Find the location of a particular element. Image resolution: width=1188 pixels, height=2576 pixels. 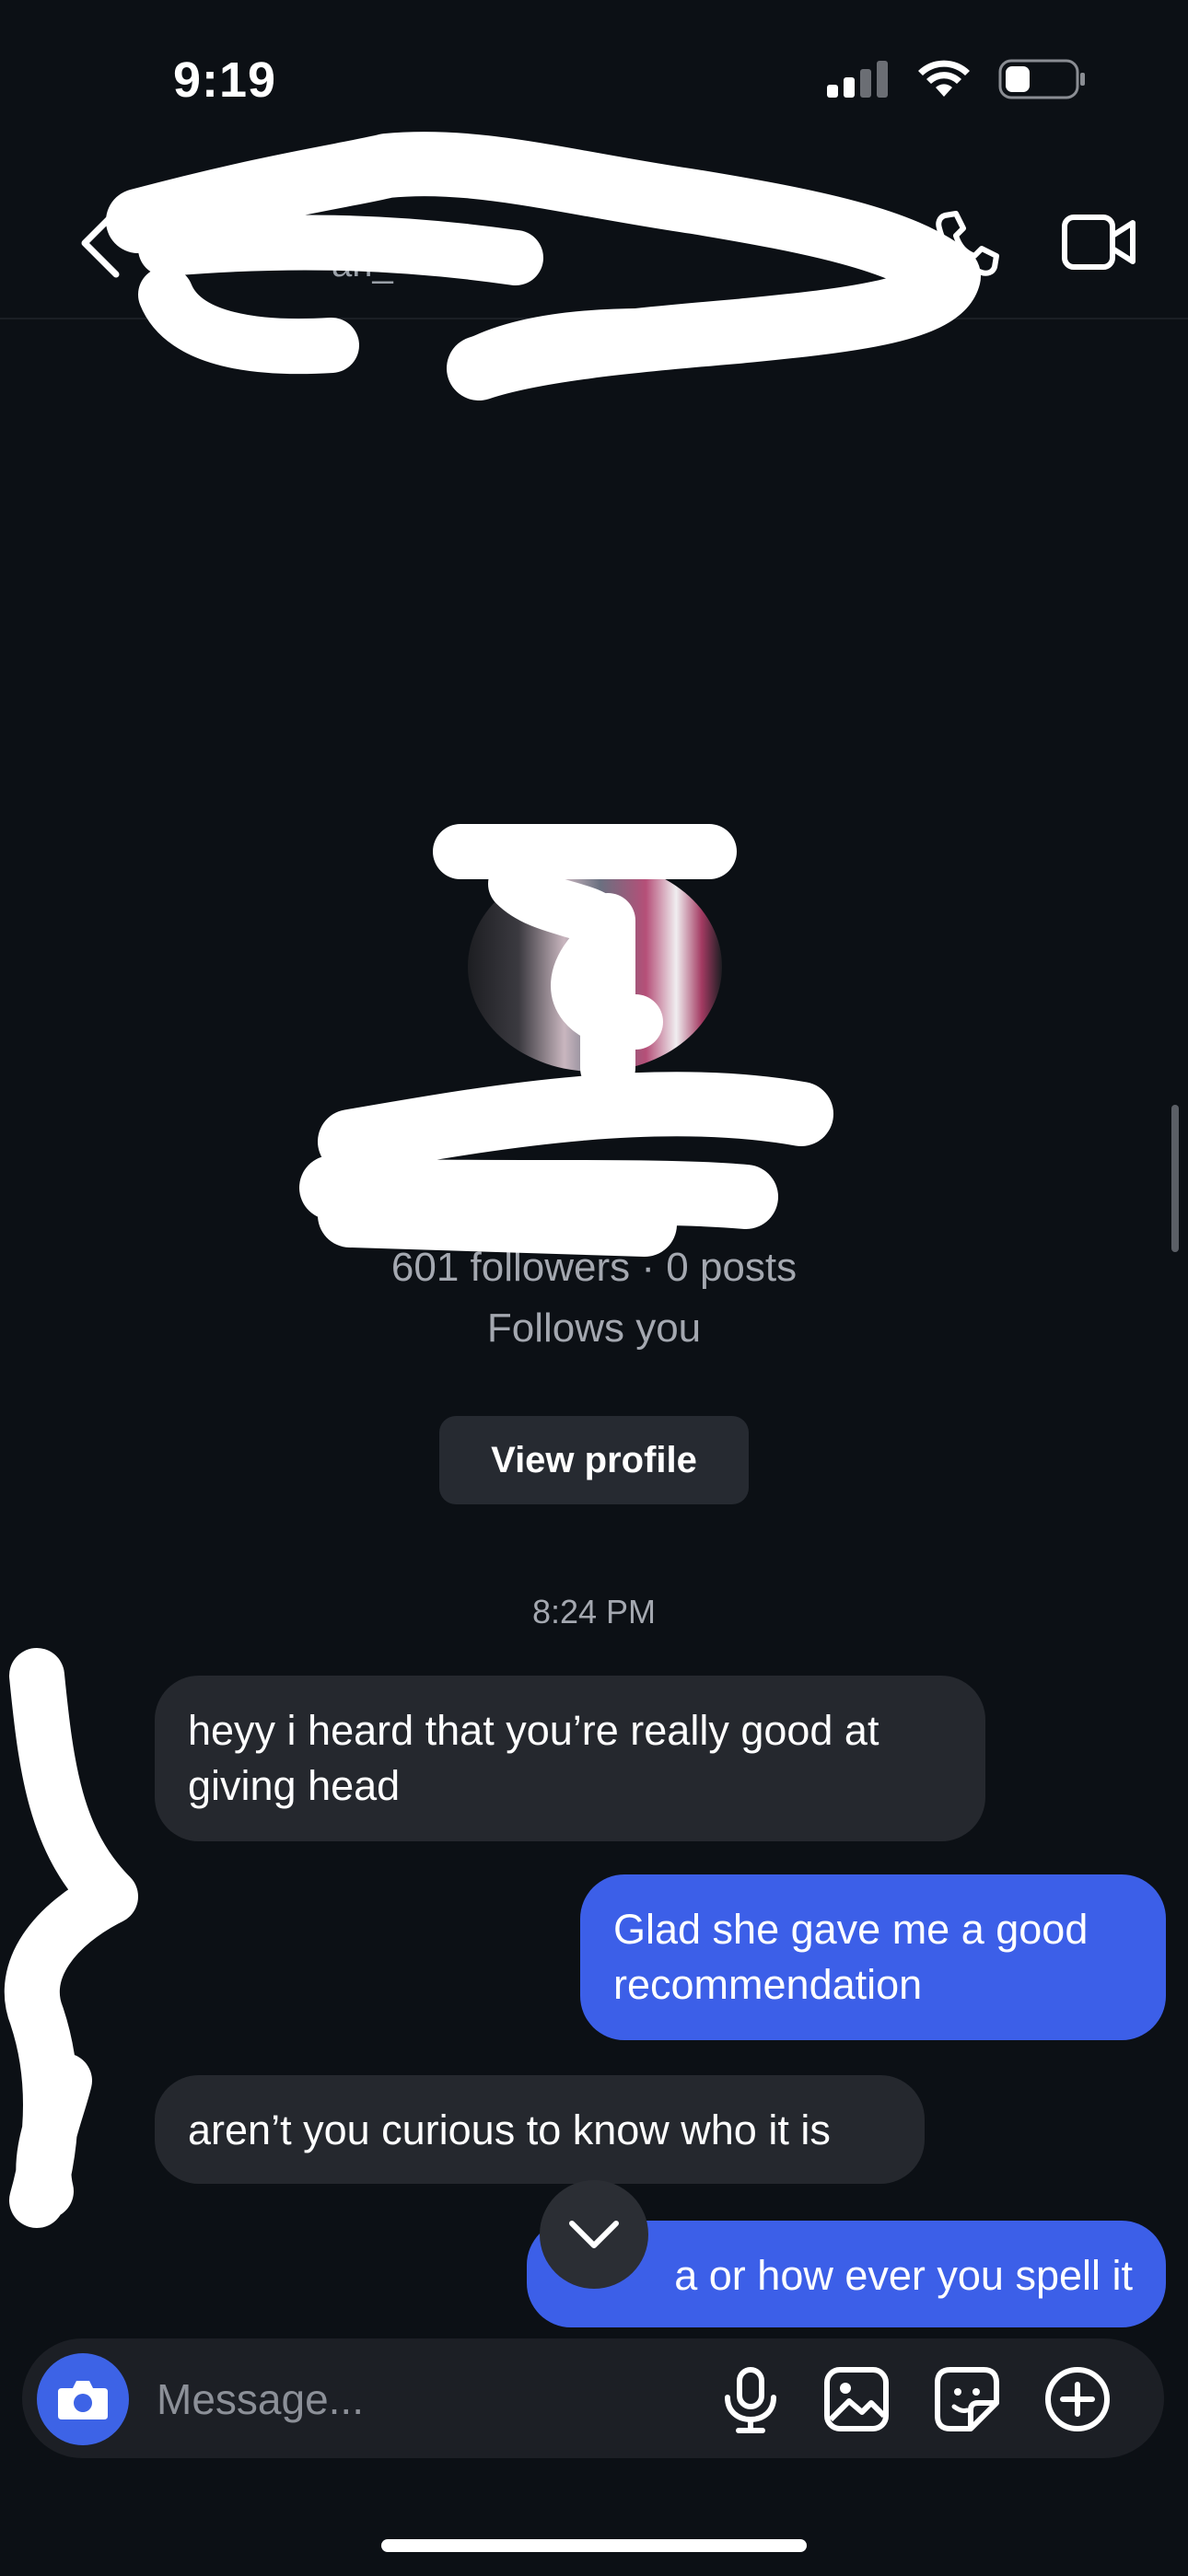

camera-button is located at coordinates (83, 2399).